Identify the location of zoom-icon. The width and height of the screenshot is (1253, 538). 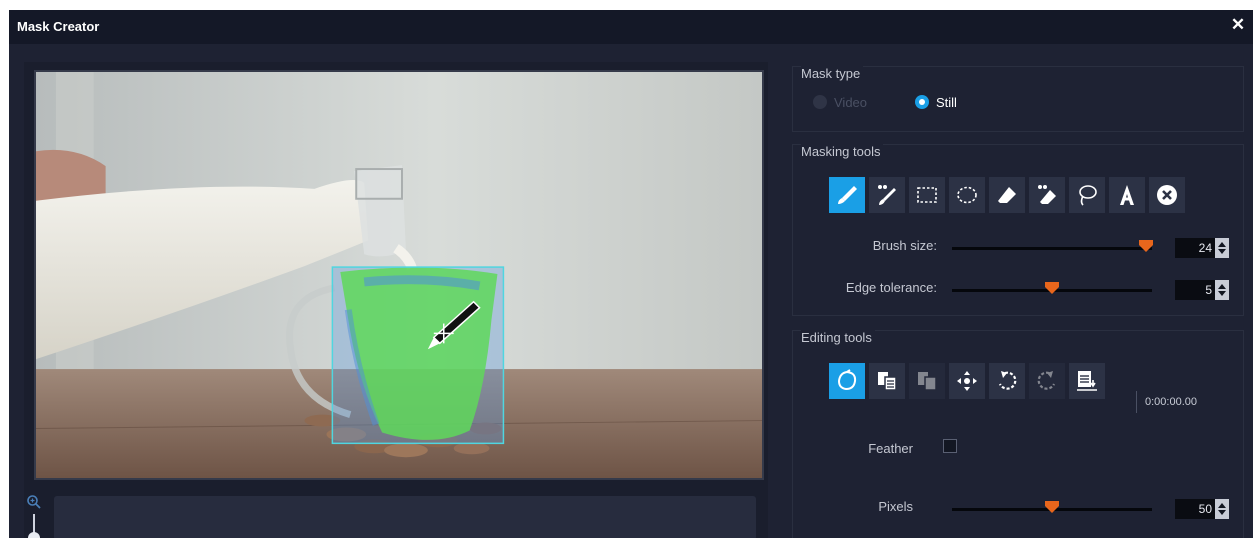
(34, 502).